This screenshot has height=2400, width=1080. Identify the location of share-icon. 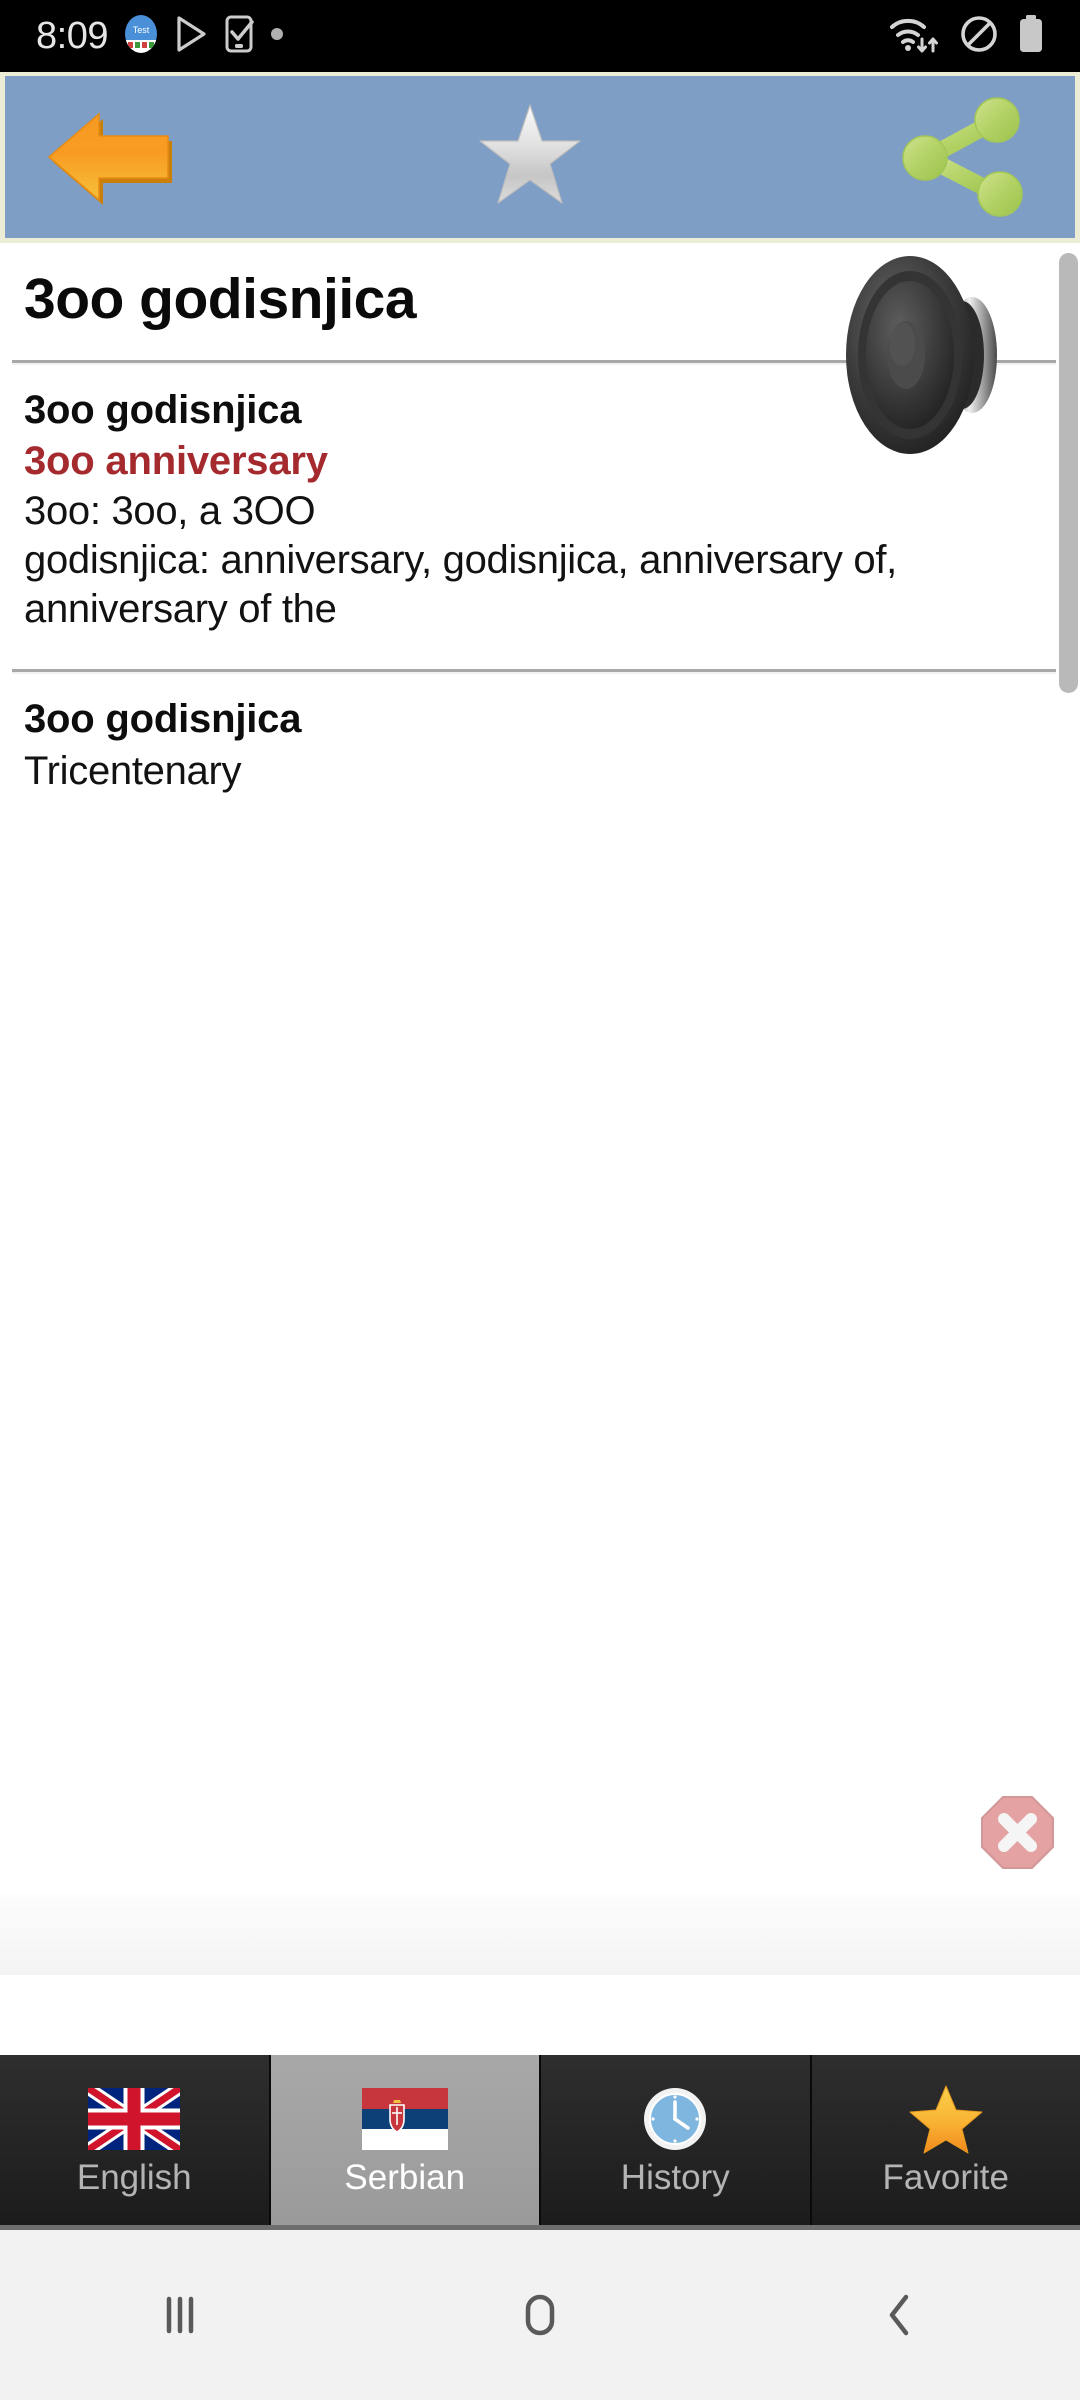
(962, 157).